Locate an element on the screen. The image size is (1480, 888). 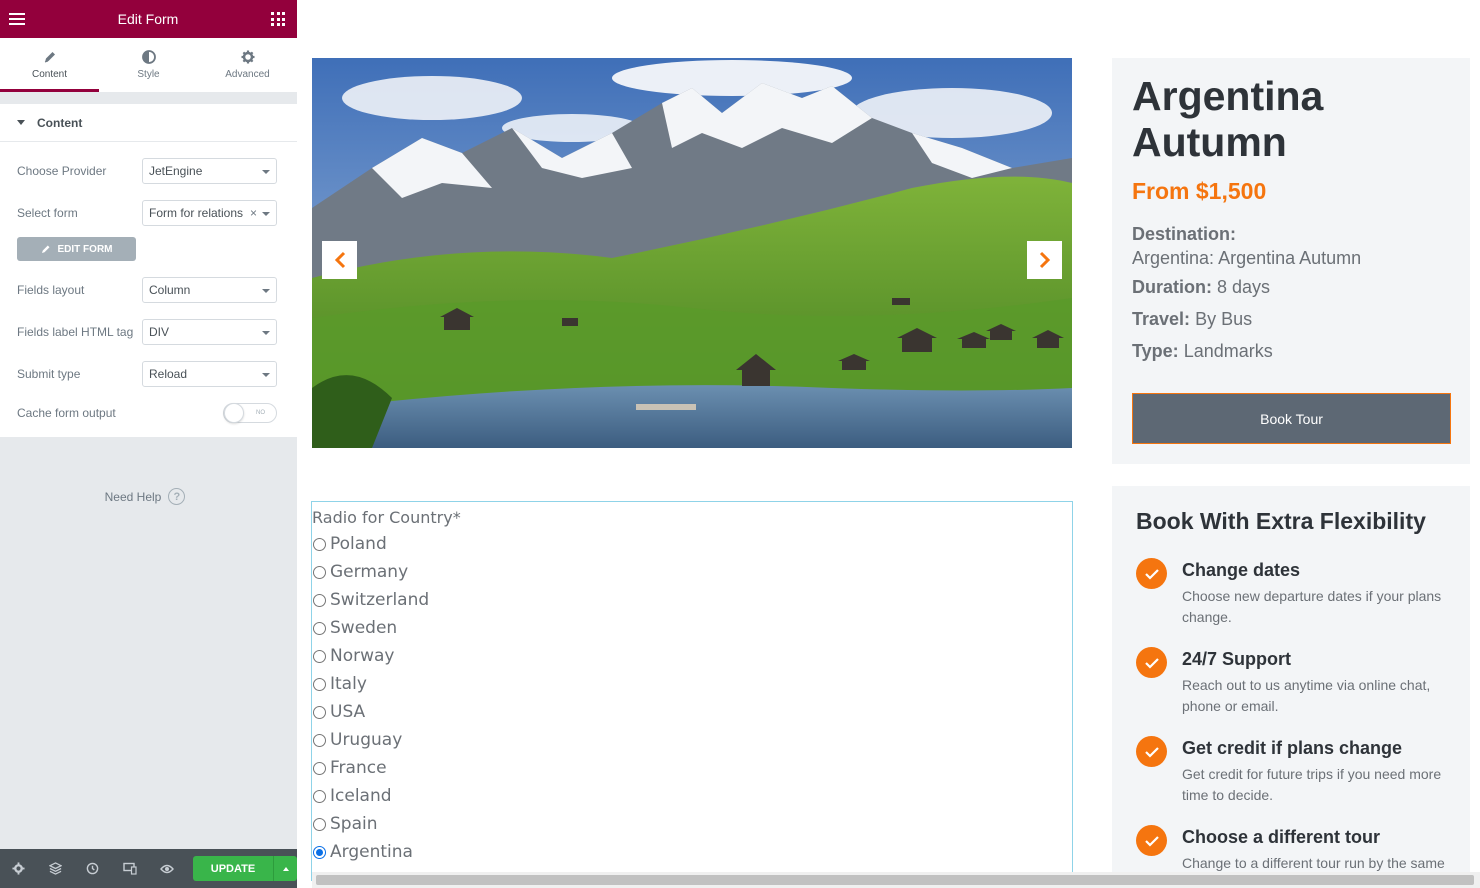
need-help-link: Need Help ? is located at coordinates (145, 496).